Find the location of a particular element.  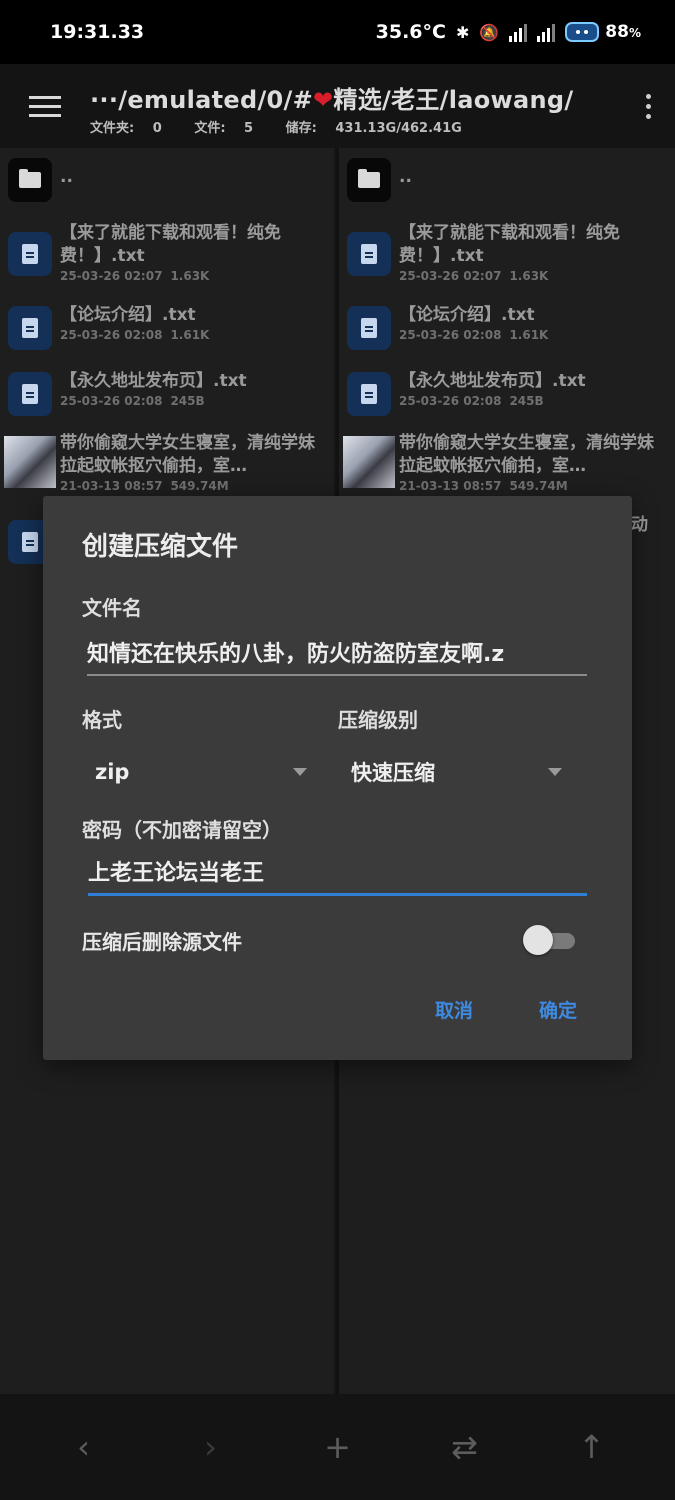

back-icon: ‹ is located at coordinates (84, 1447).